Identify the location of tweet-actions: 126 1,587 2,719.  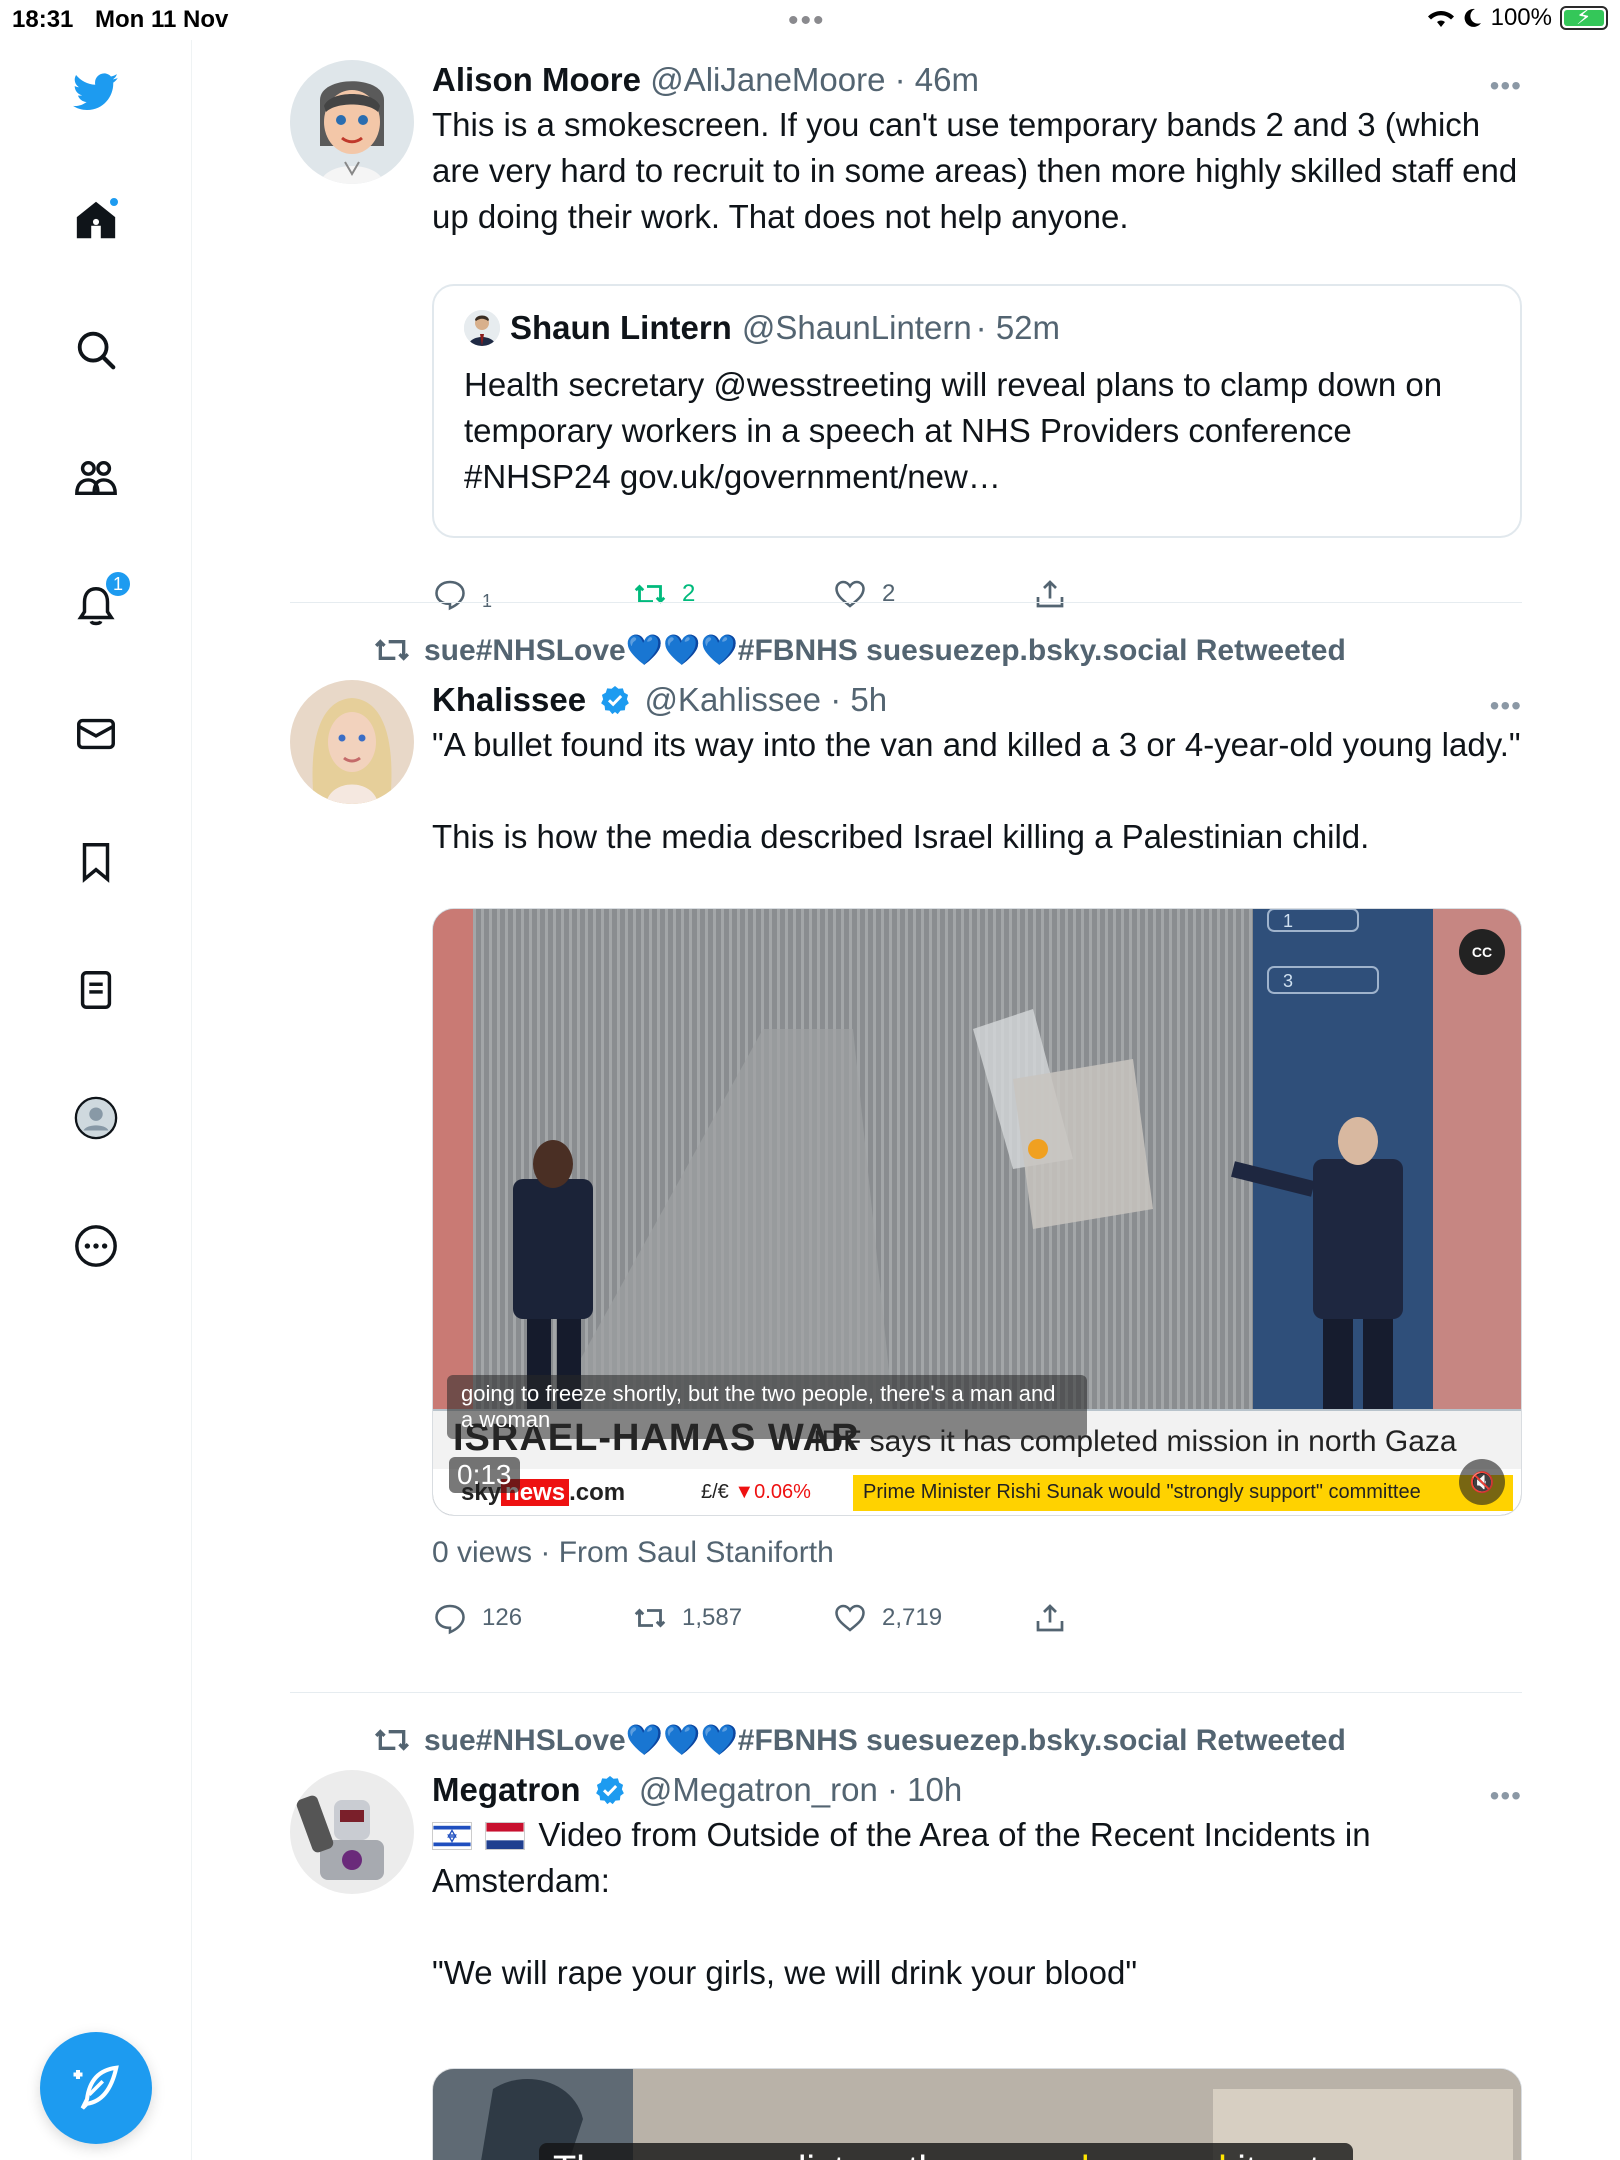
(762, 1622).